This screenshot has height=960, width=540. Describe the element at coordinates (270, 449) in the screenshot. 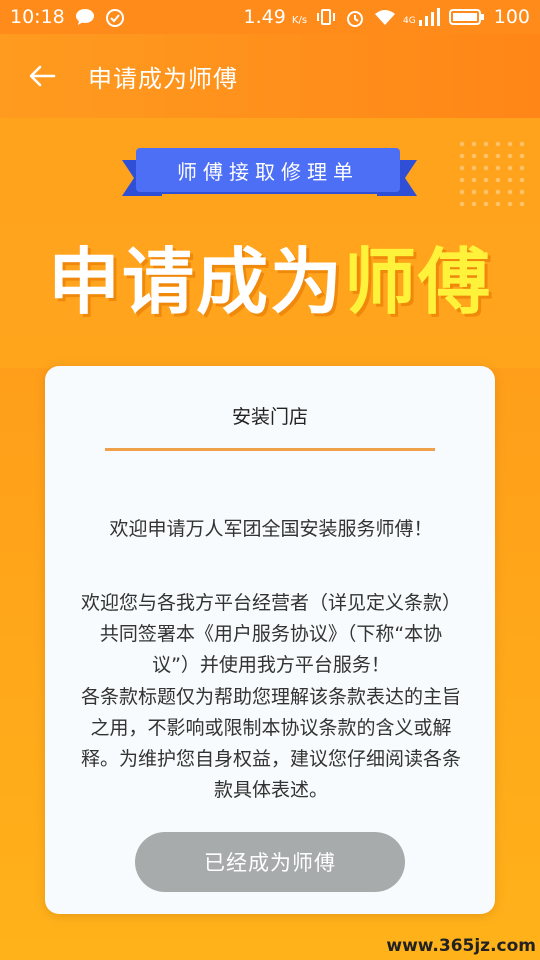

I see `heading-divider` at that location.